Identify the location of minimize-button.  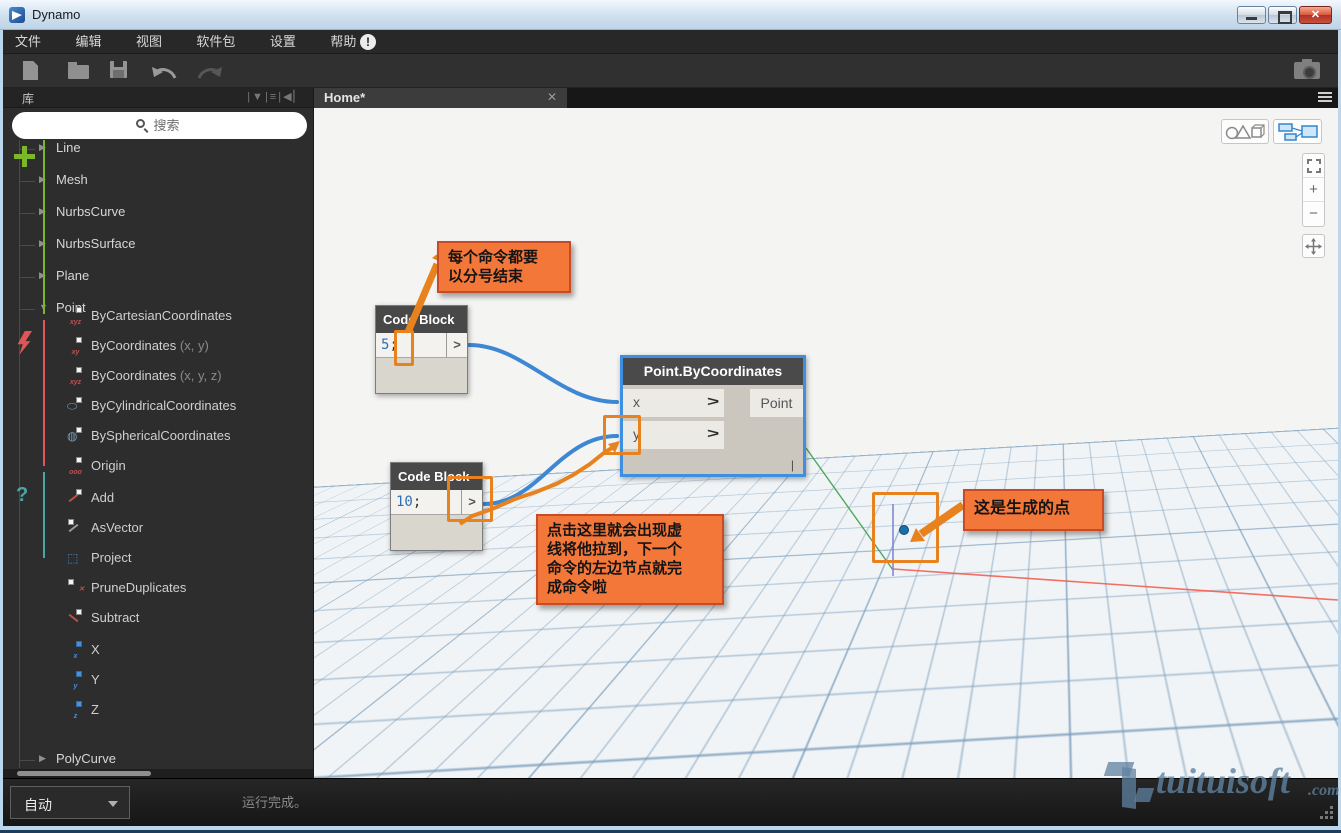
(1251, 15).